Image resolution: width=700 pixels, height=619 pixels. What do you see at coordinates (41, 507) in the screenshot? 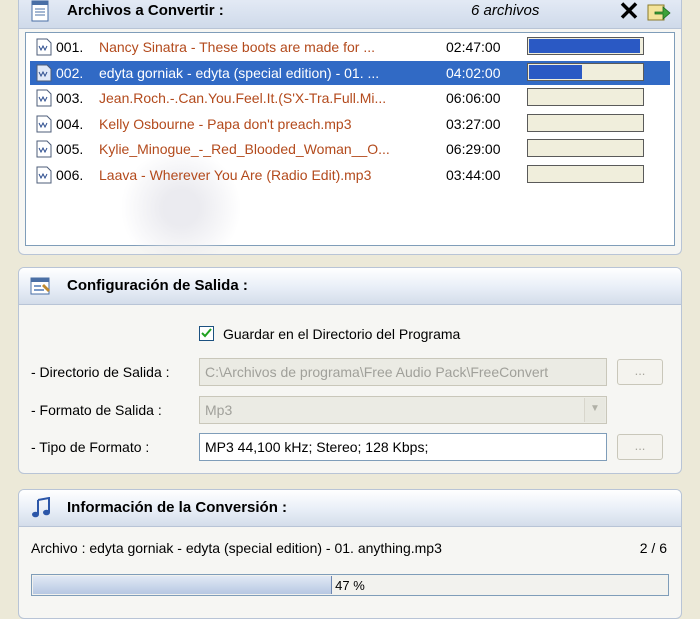
I see `music-note-icon` at bounding box center [41, 507].